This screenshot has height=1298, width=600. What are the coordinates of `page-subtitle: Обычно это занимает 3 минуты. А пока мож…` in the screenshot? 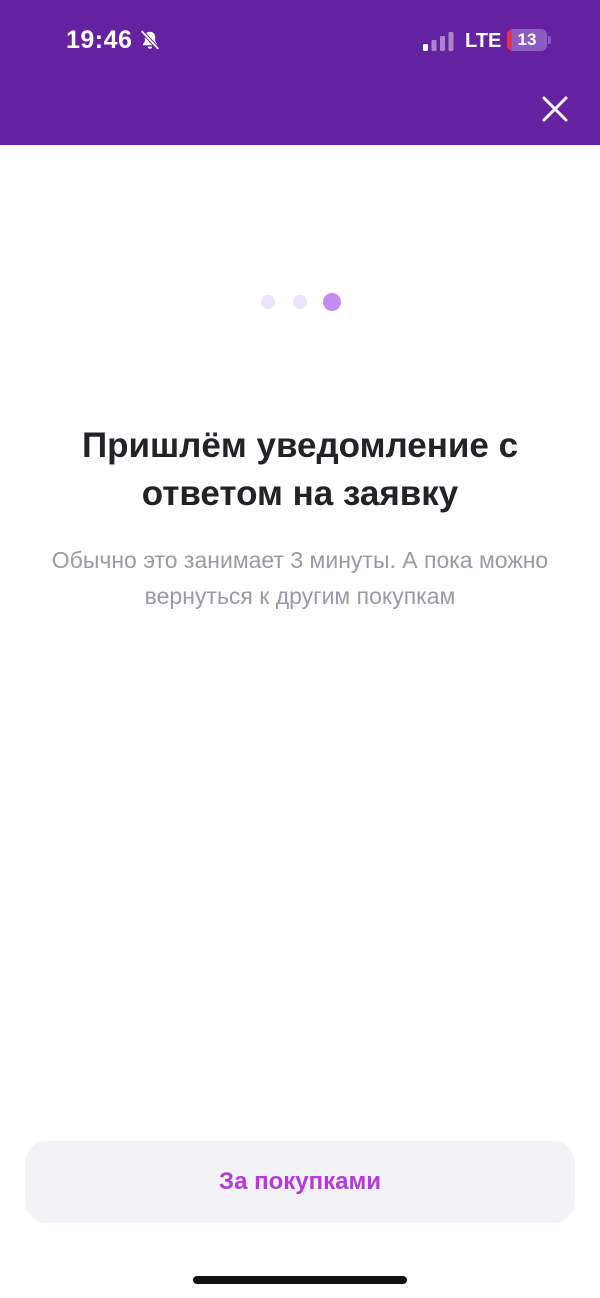 It's located at (300, 578).